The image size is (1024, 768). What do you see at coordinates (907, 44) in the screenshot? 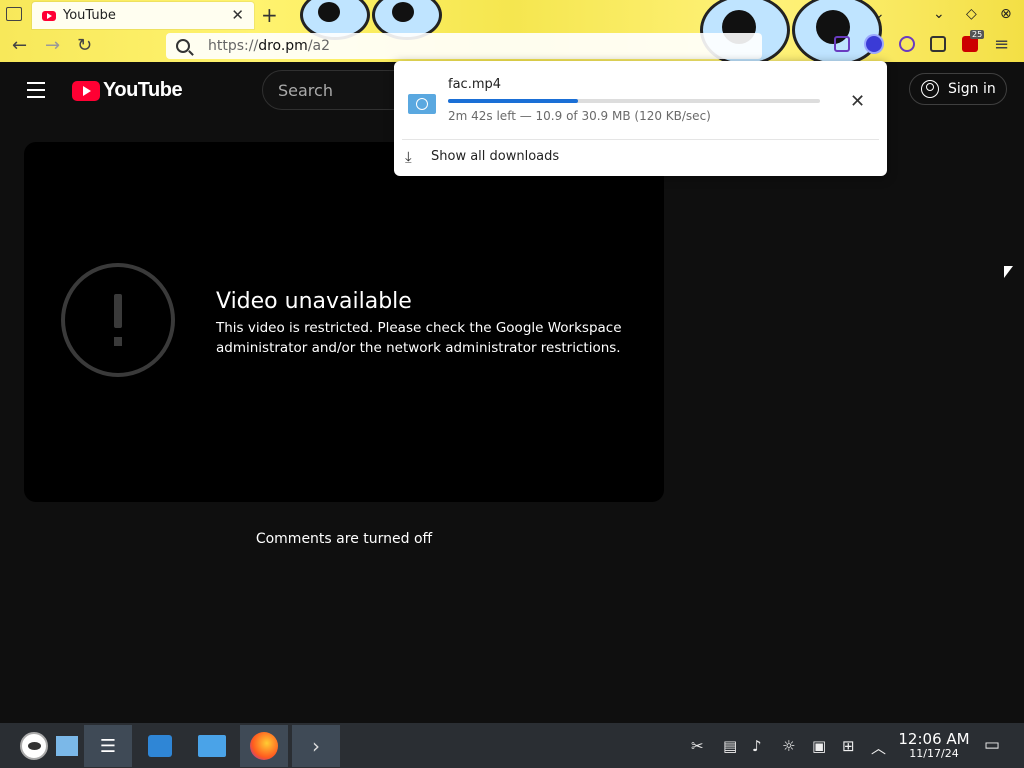
I see `account-icon` at bounding box center [907, 44].